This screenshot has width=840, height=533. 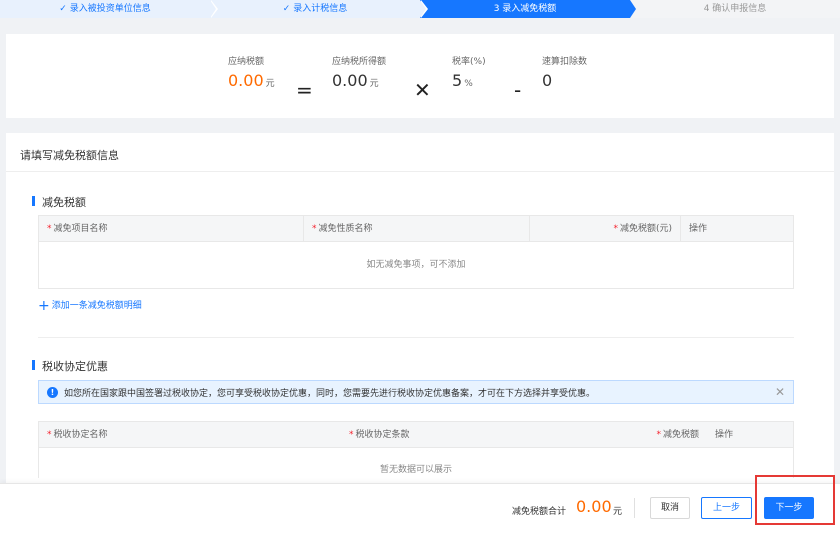 What do you see at coordinates (171, 228) in the screenshot?
I see `col-reduction-item: * 减免项目名称` at bounding box center [171, 228].